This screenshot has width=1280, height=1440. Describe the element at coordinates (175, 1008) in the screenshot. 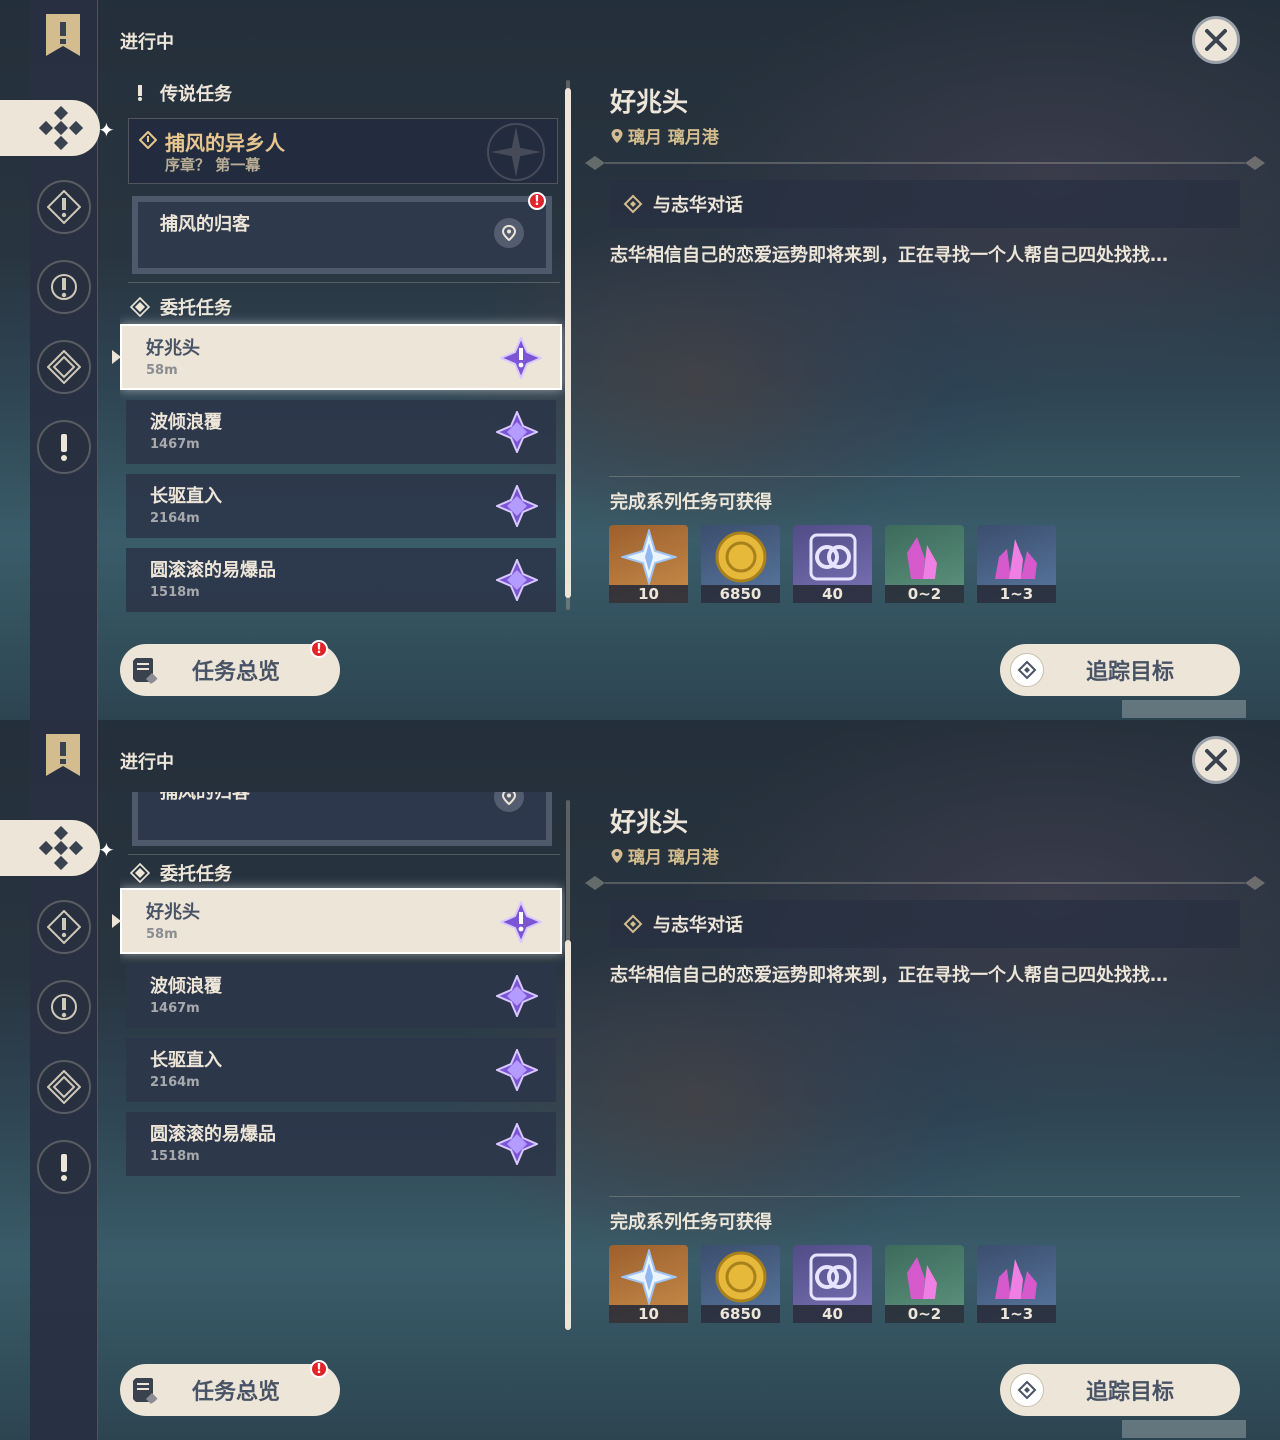

I see `quest-distance: 1467m` at that location.